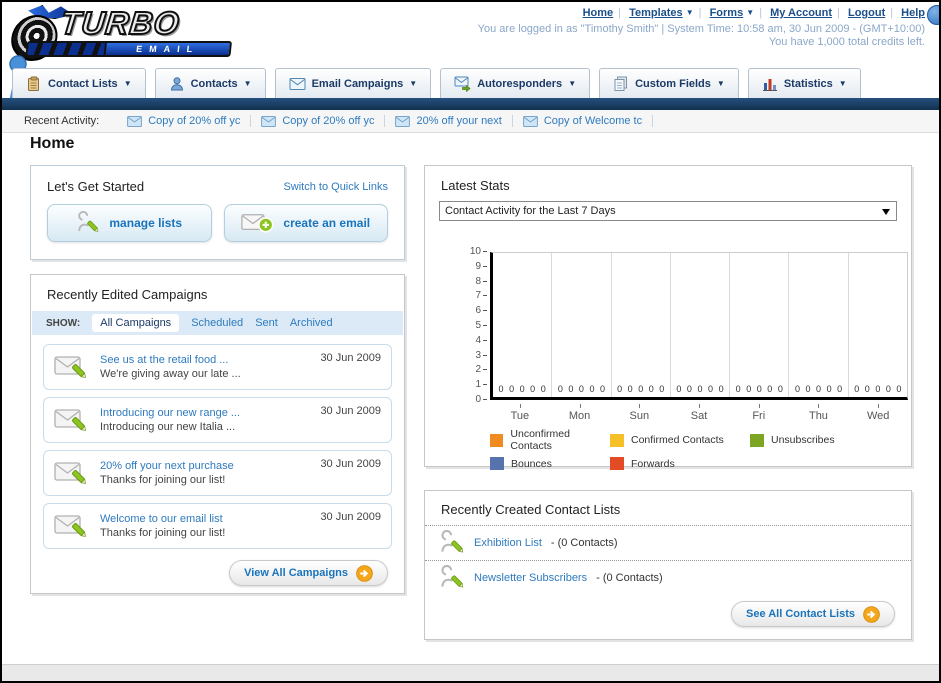 This screenshot has width=941, height=683. Describe the element at coordinates (530, 211) in the screenshot. I see `stats-period-value: Contact Activity for the Last 7 Days` at that location.